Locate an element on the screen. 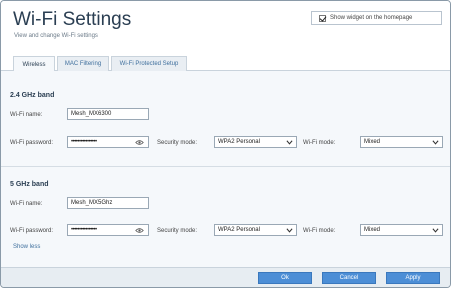 The image size is (451, 288). wifi-mode-select-5: Mixed is located at coordinates (401, 230).